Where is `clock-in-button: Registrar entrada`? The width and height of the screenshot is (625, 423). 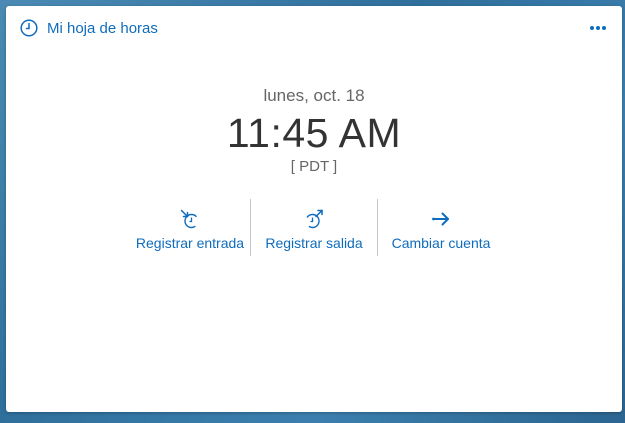 clock-in-button: Registrar entrada is located at coordinates (190, 227).